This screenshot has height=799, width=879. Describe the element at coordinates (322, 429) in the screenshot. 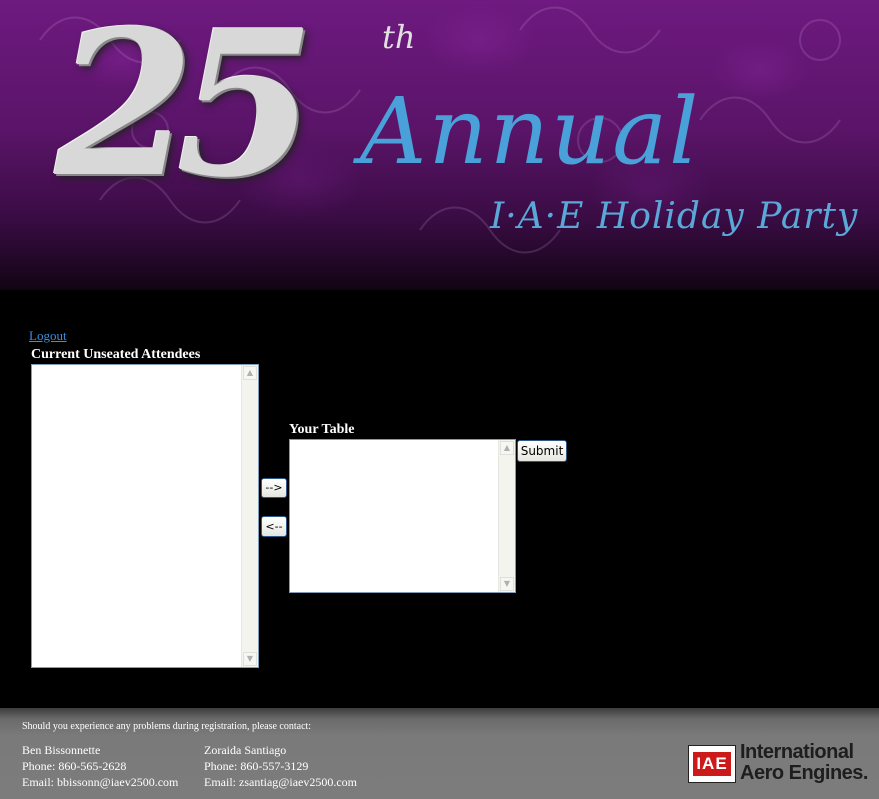

I see `your-table-label: Your Table` at that location.